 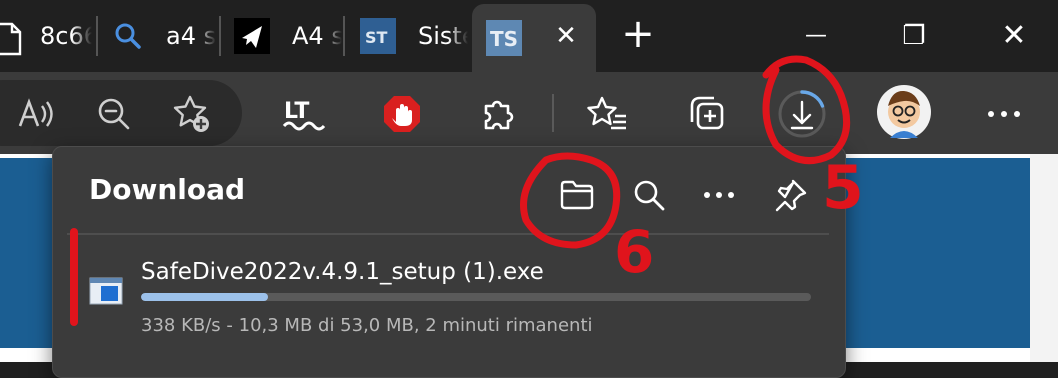 What do you see at coordinates (191, 36) in the screenshot?
I see `tab-label: a4 s` at bounding box center [191, 36].